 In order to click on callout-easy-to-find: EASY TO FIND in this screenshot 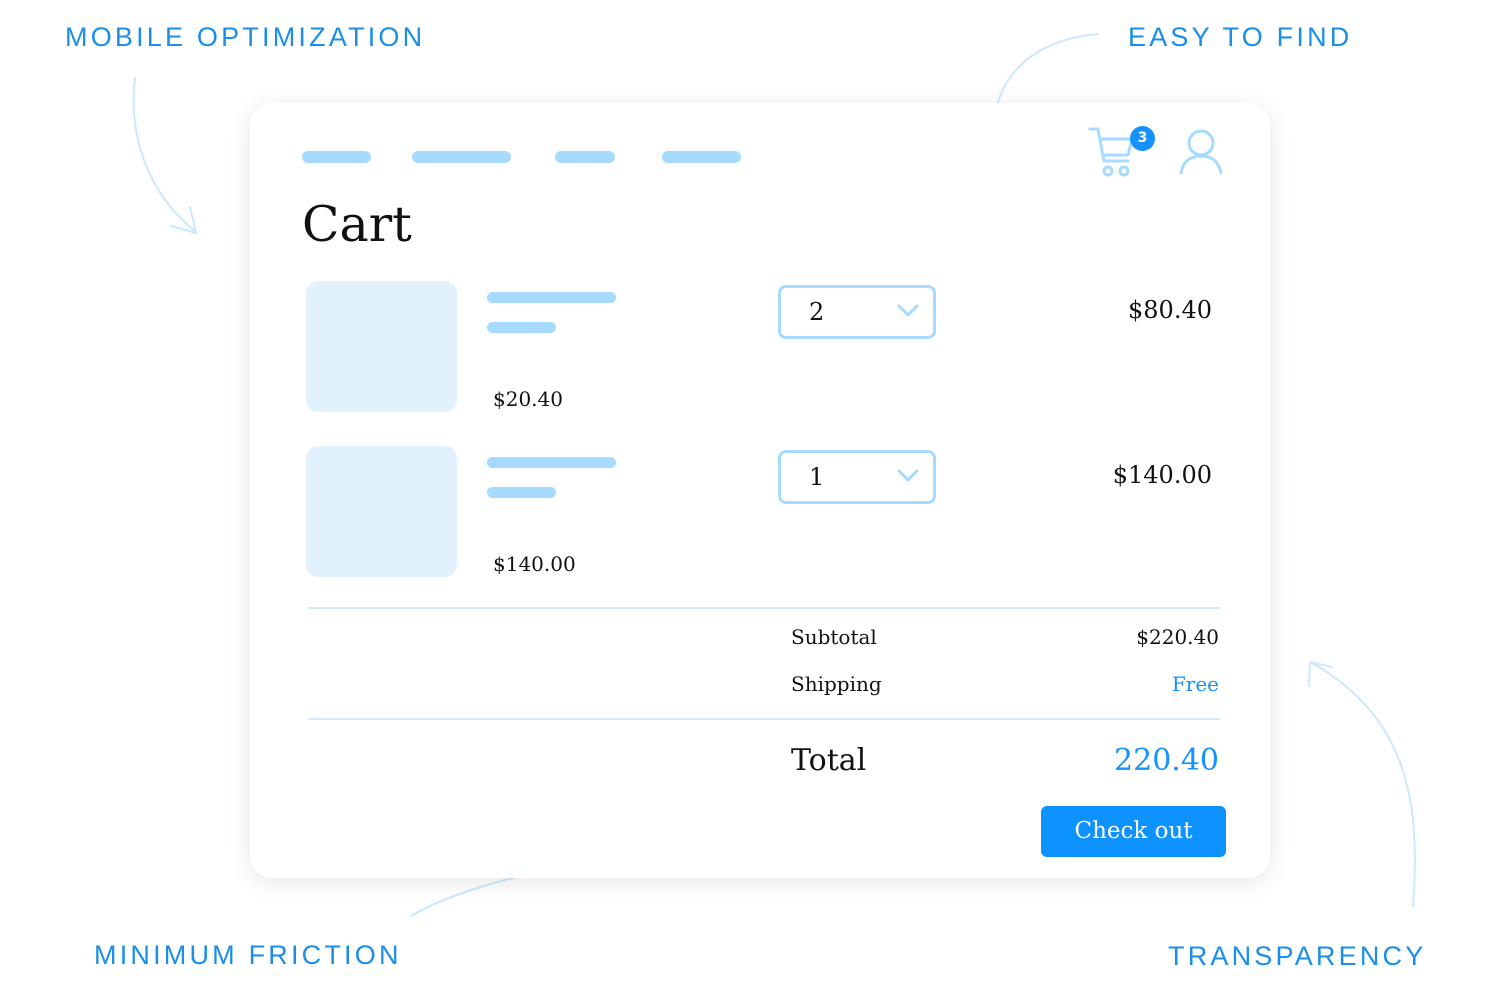, I will do `click(1240, 37)`.